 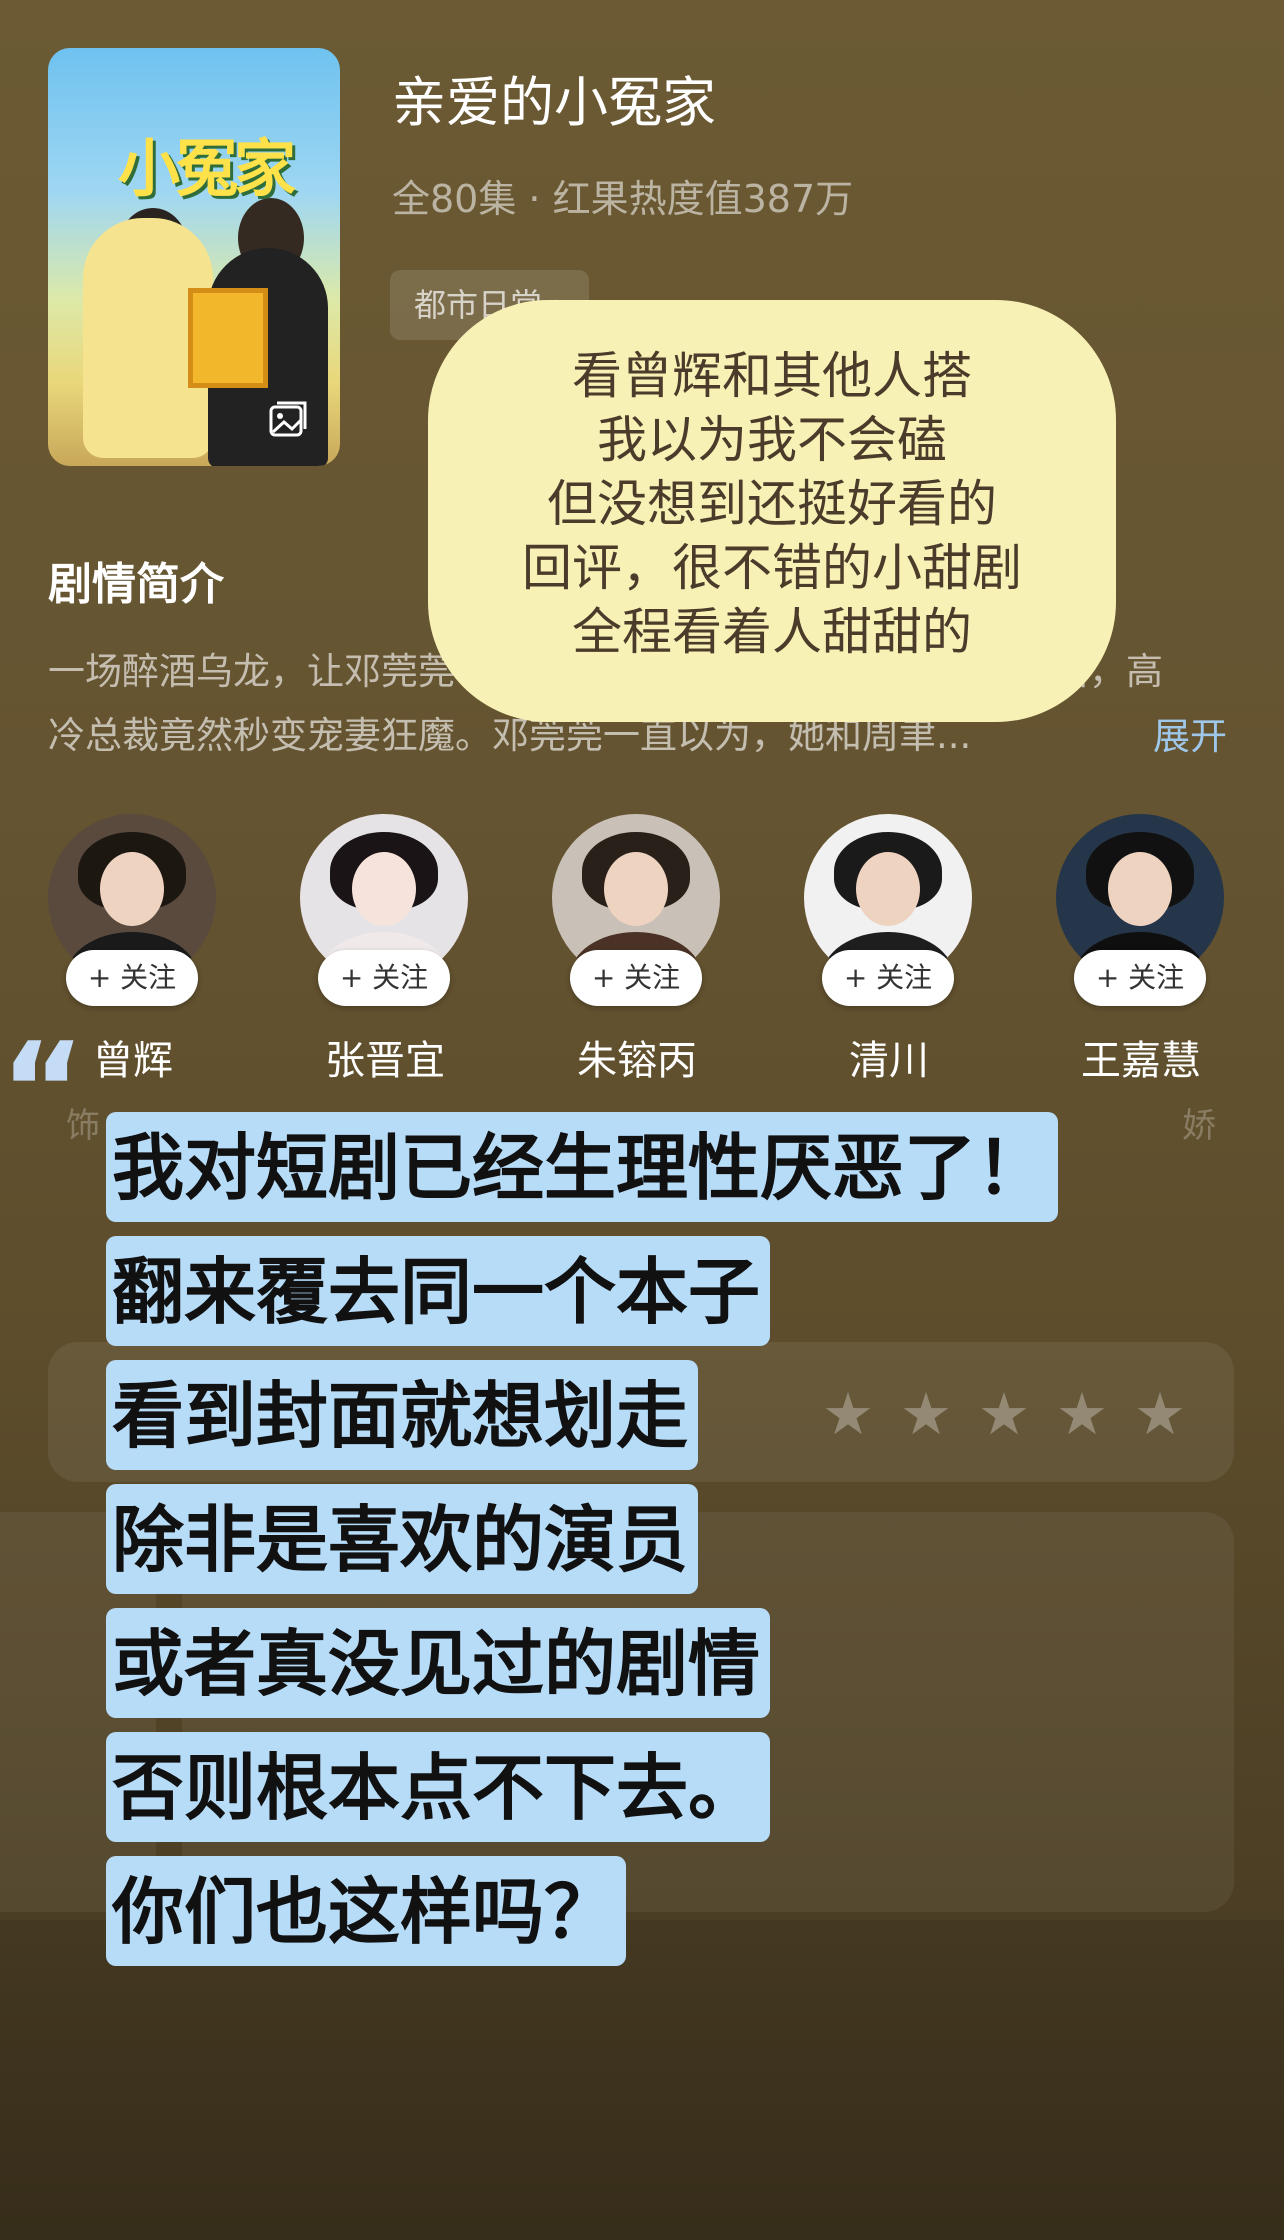 I want to click on synopsis-line: 一场醉酒乌龙，让邓莞莞, so click(x=251, y=671).